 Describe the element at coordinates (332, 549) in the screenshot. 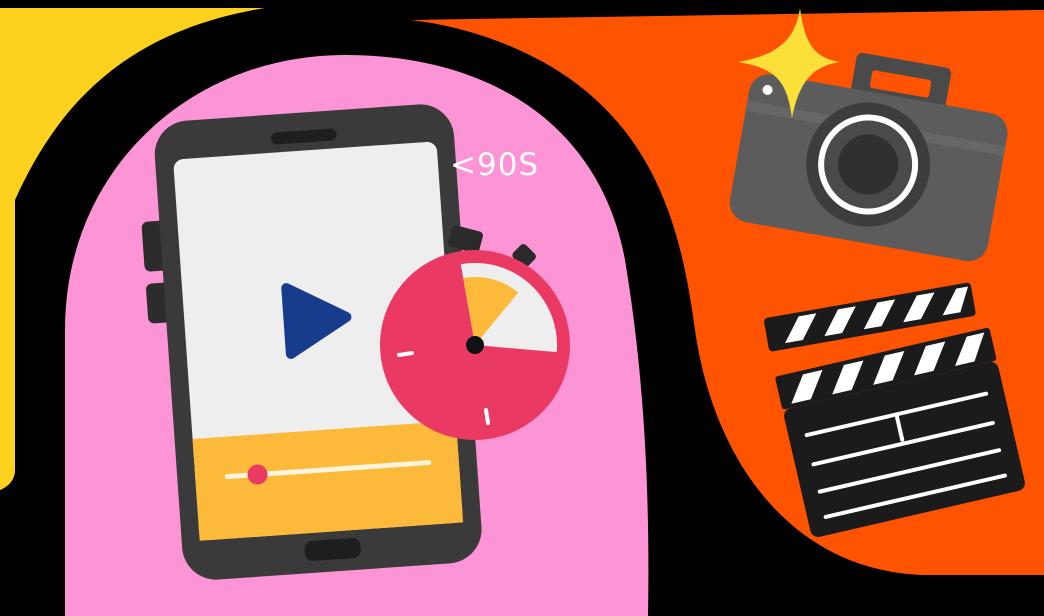

I see `phone-home-button` at that location.